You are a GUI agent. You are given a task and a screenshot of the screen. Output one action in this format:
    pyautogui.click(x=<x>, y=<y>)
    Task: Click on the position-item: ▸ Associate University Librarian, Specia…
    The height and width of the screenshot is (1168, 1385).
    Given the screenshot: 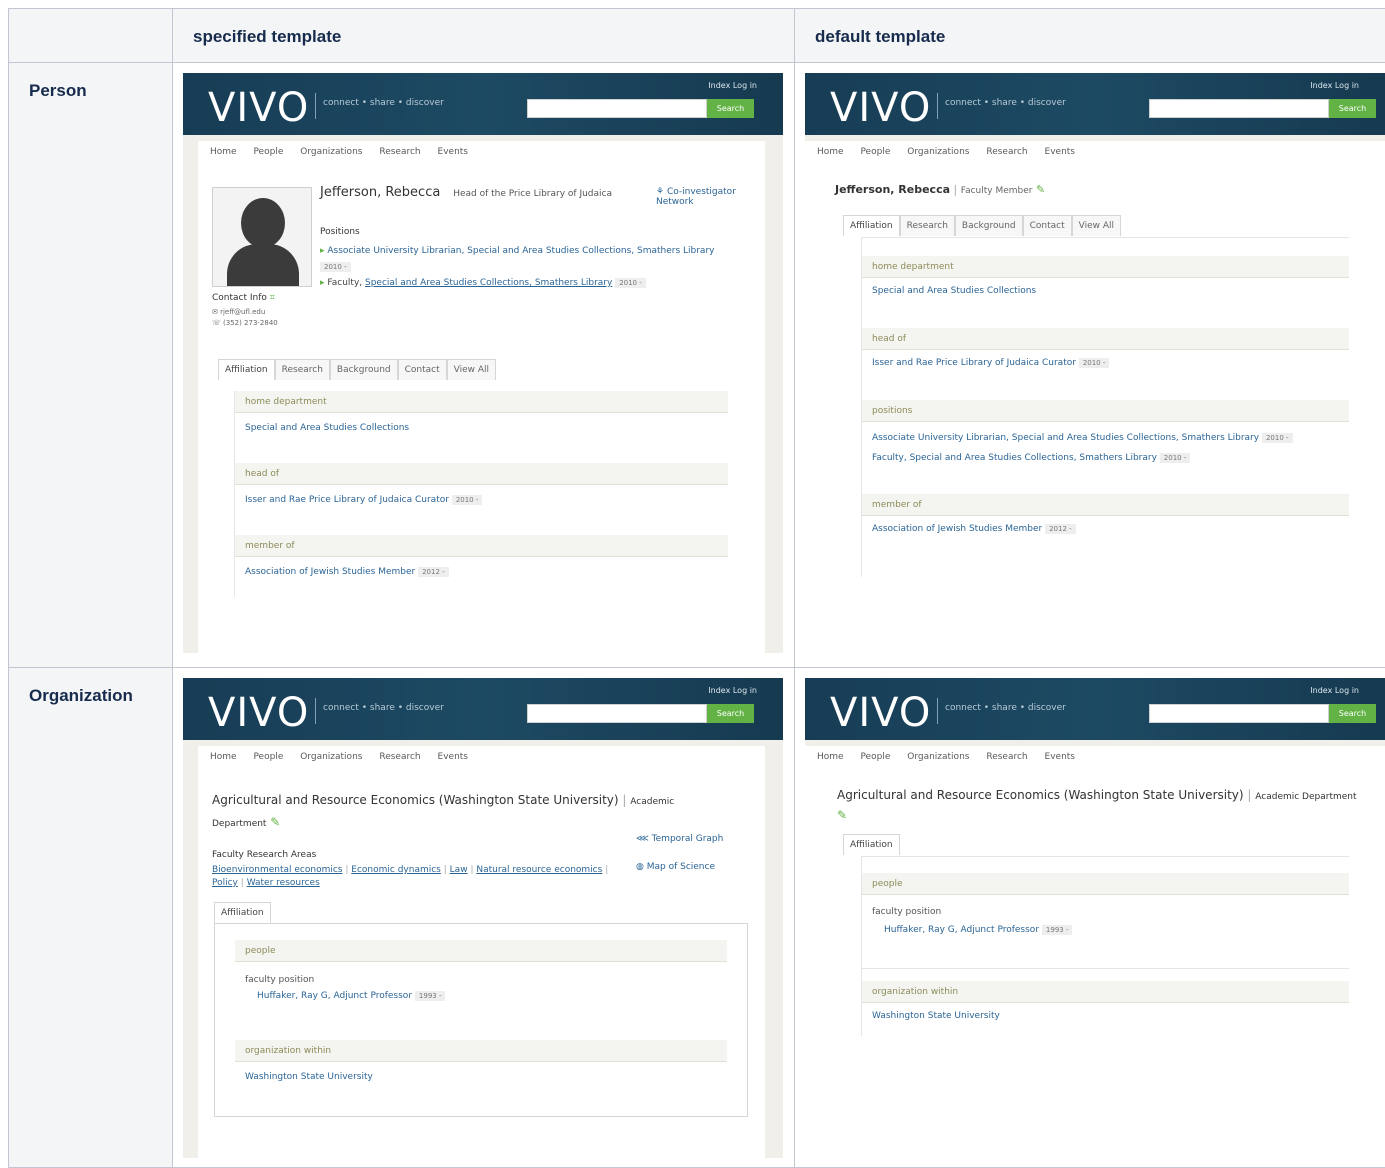 What is the action you would take?
    pyautogui.click(x=520, y=259)
    